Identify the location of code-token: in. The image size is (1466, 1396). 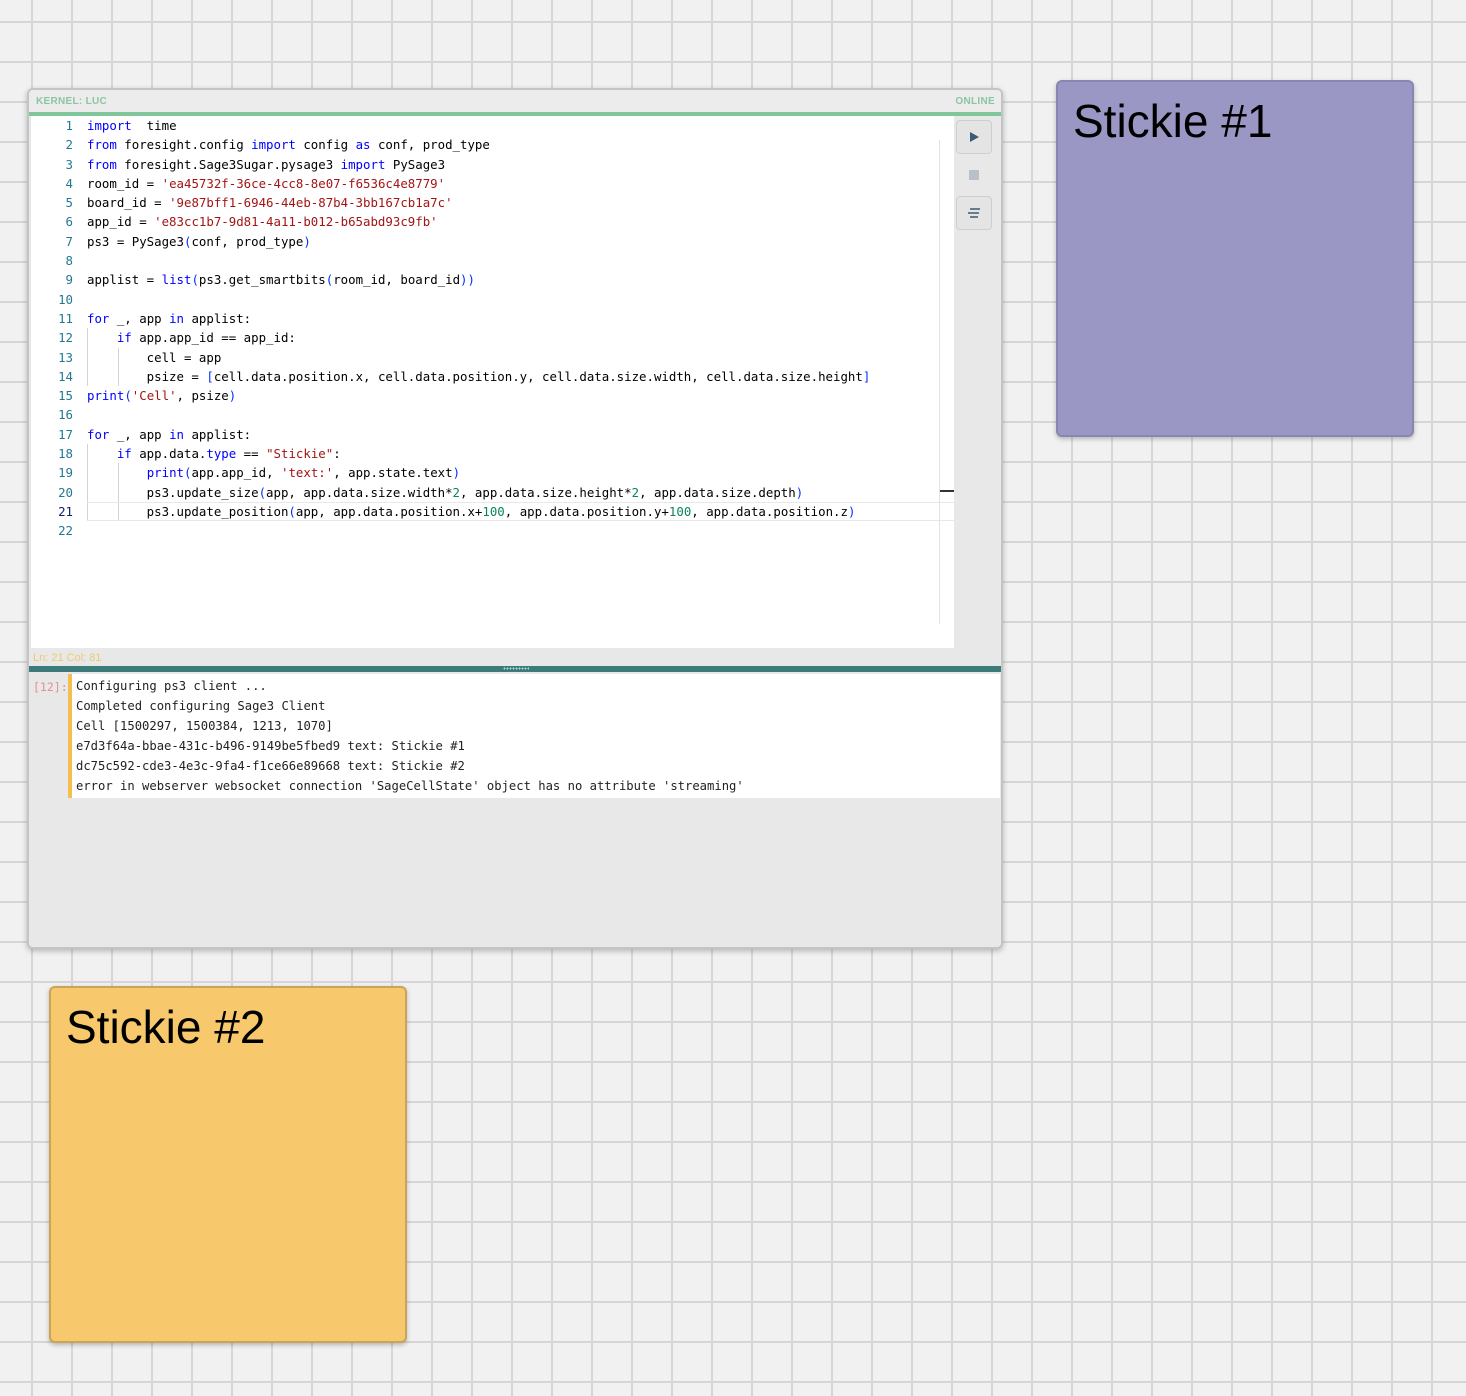
(176, 318).